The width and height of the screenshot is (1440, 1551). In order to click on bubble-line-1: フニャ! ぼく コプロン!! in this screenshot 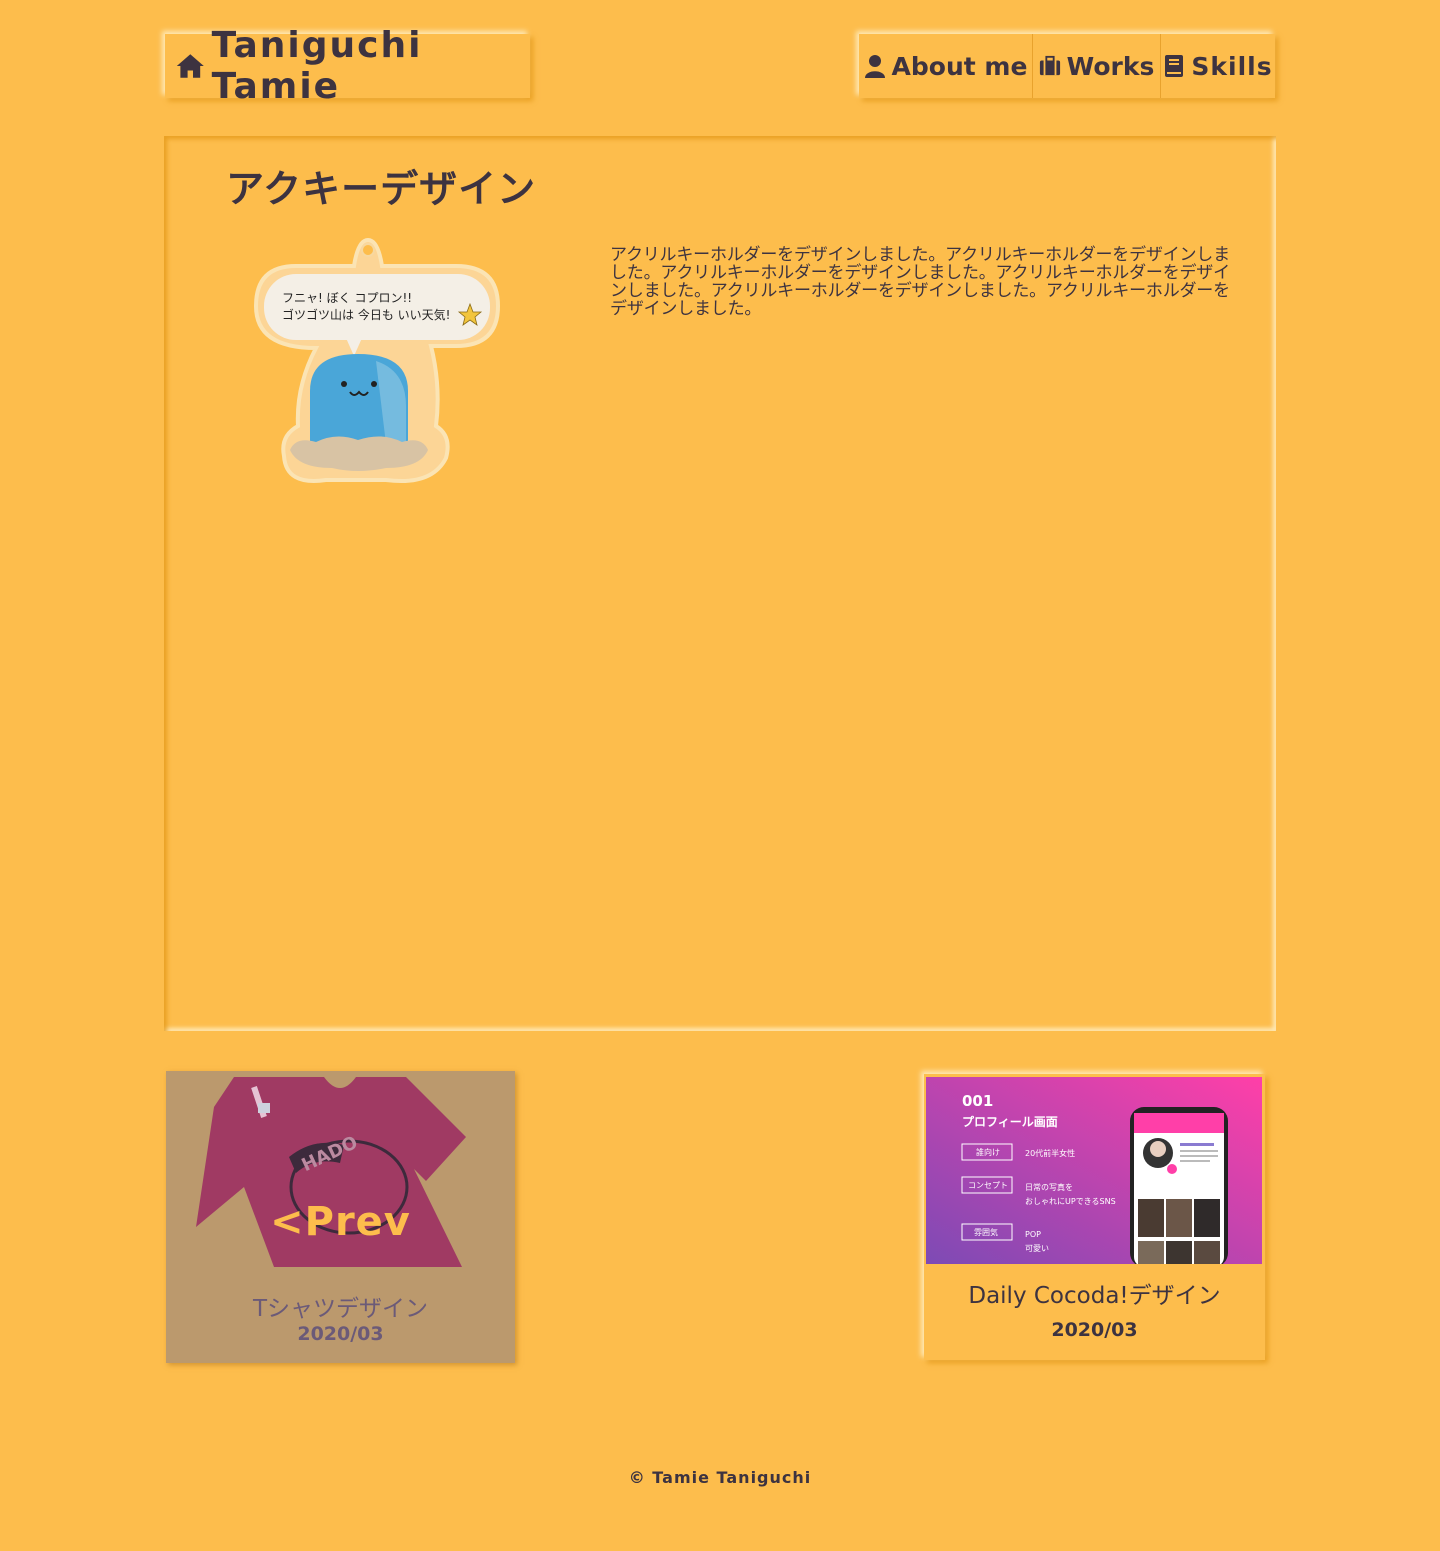, I will do `click(347, 298)`.